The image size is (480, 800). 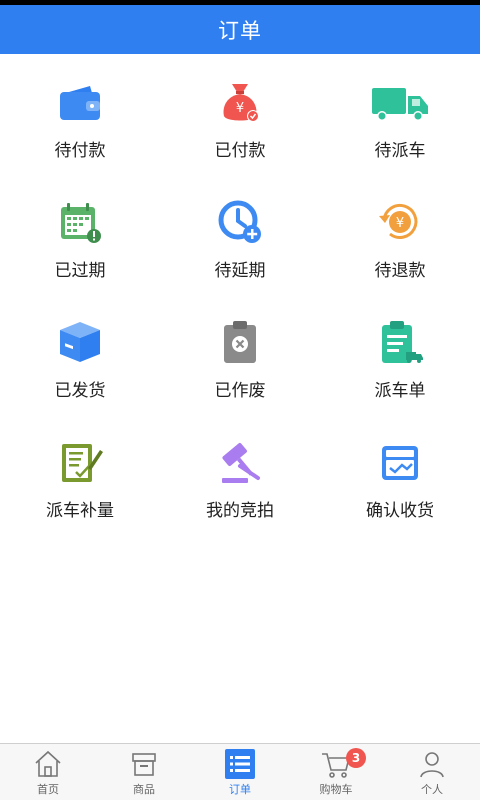 What do you see at coordinates (400, 151) in the screenshot?
I see `grid-item-label: 待派车` at bounding box center [400, 151].